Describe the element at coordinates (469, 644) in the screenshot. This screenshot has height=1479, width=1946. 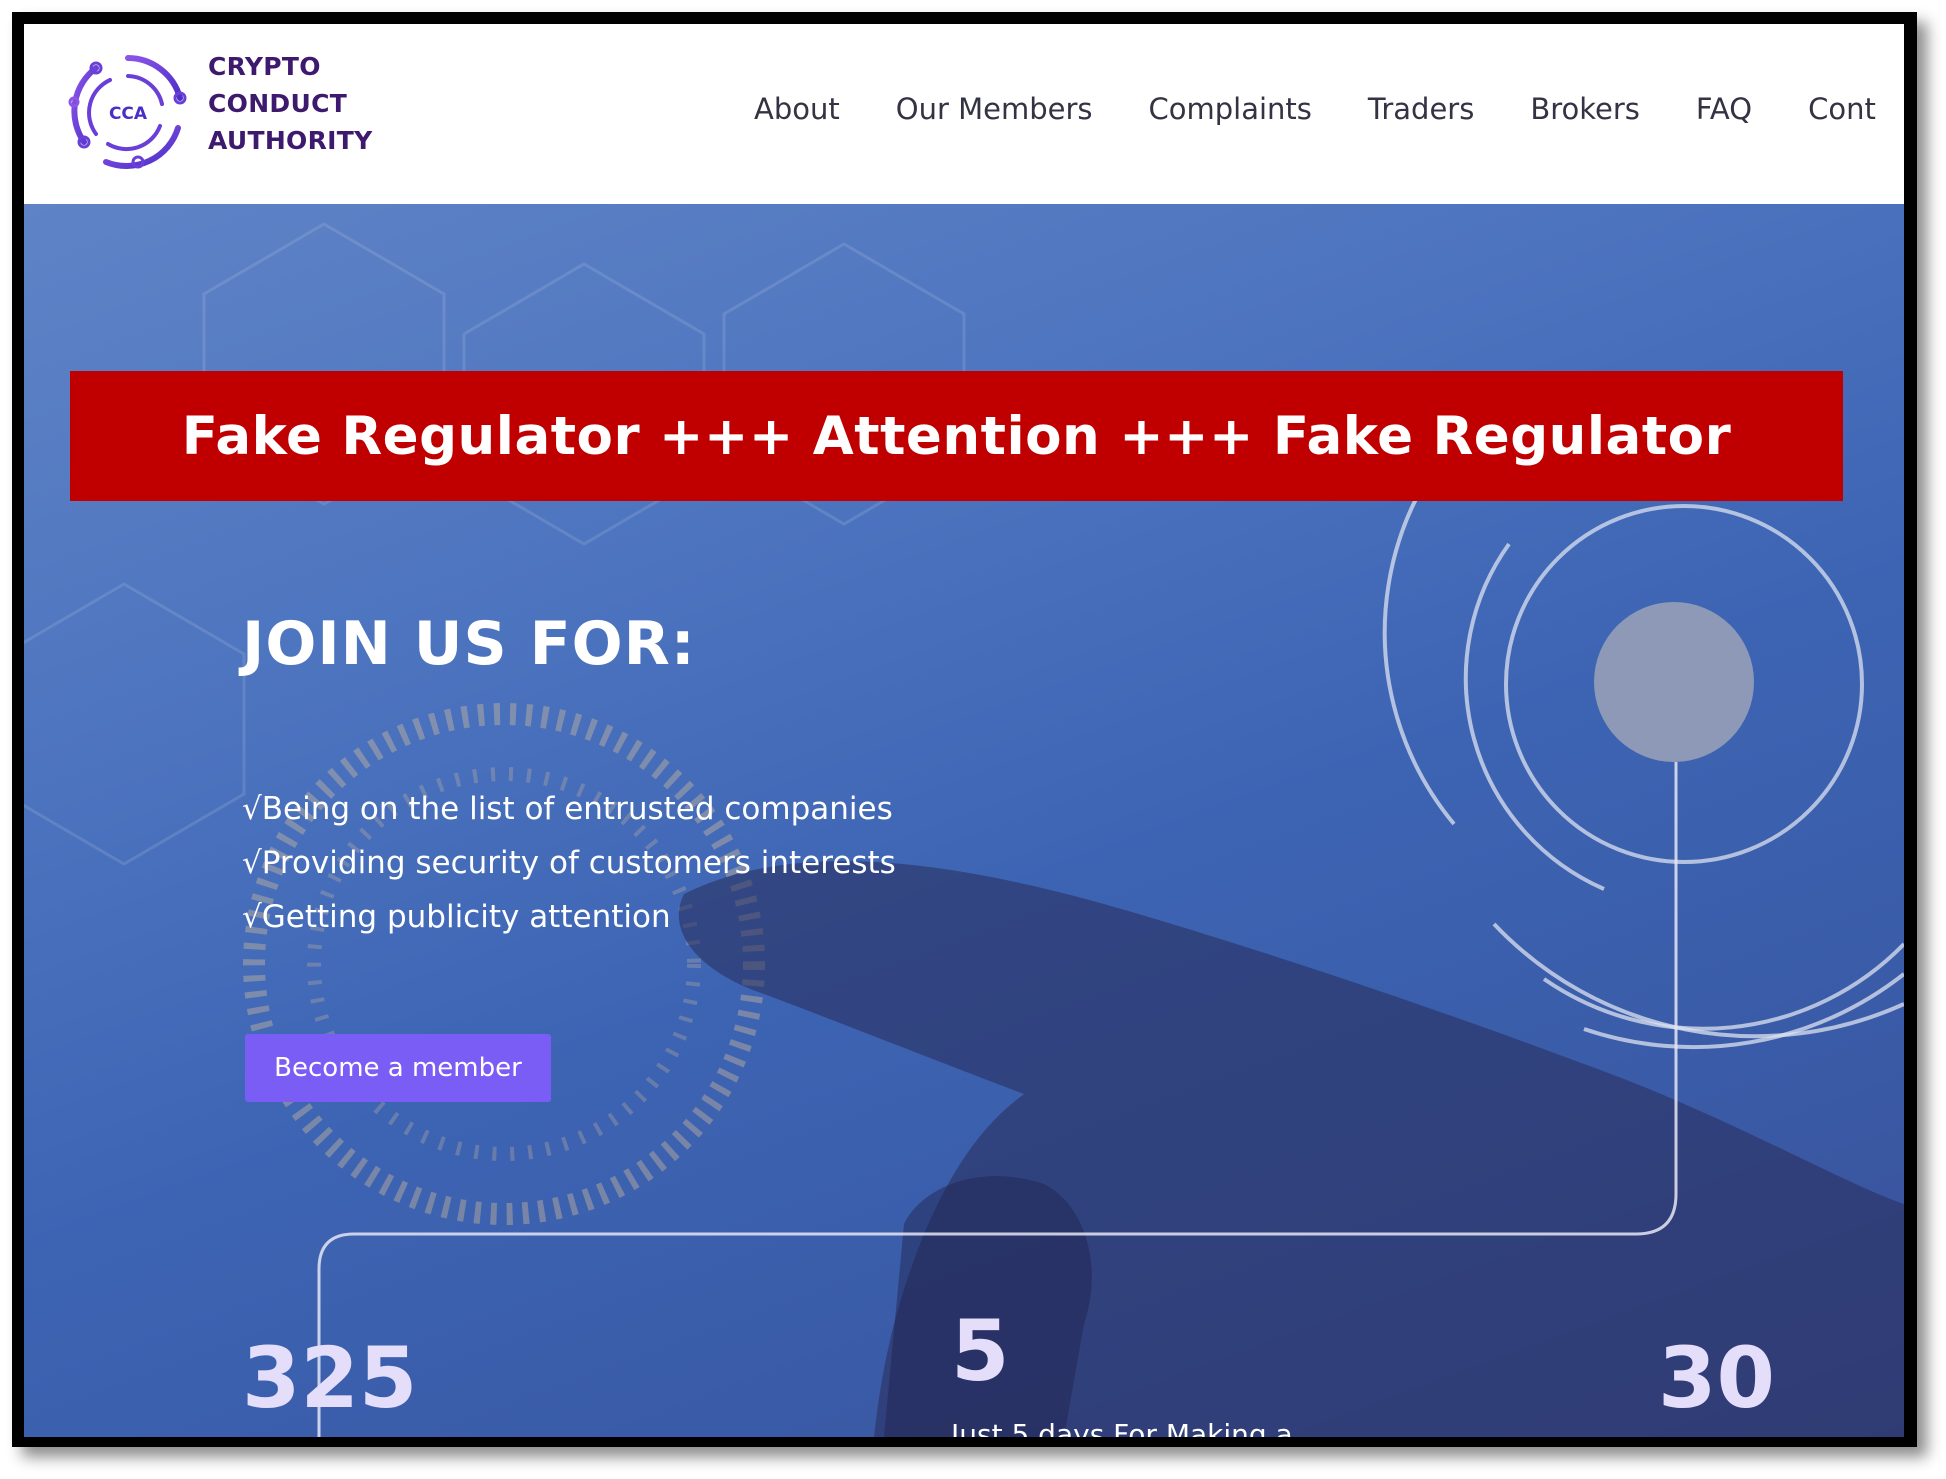
I see `hero-title: JOIN US FOR:` at that location.